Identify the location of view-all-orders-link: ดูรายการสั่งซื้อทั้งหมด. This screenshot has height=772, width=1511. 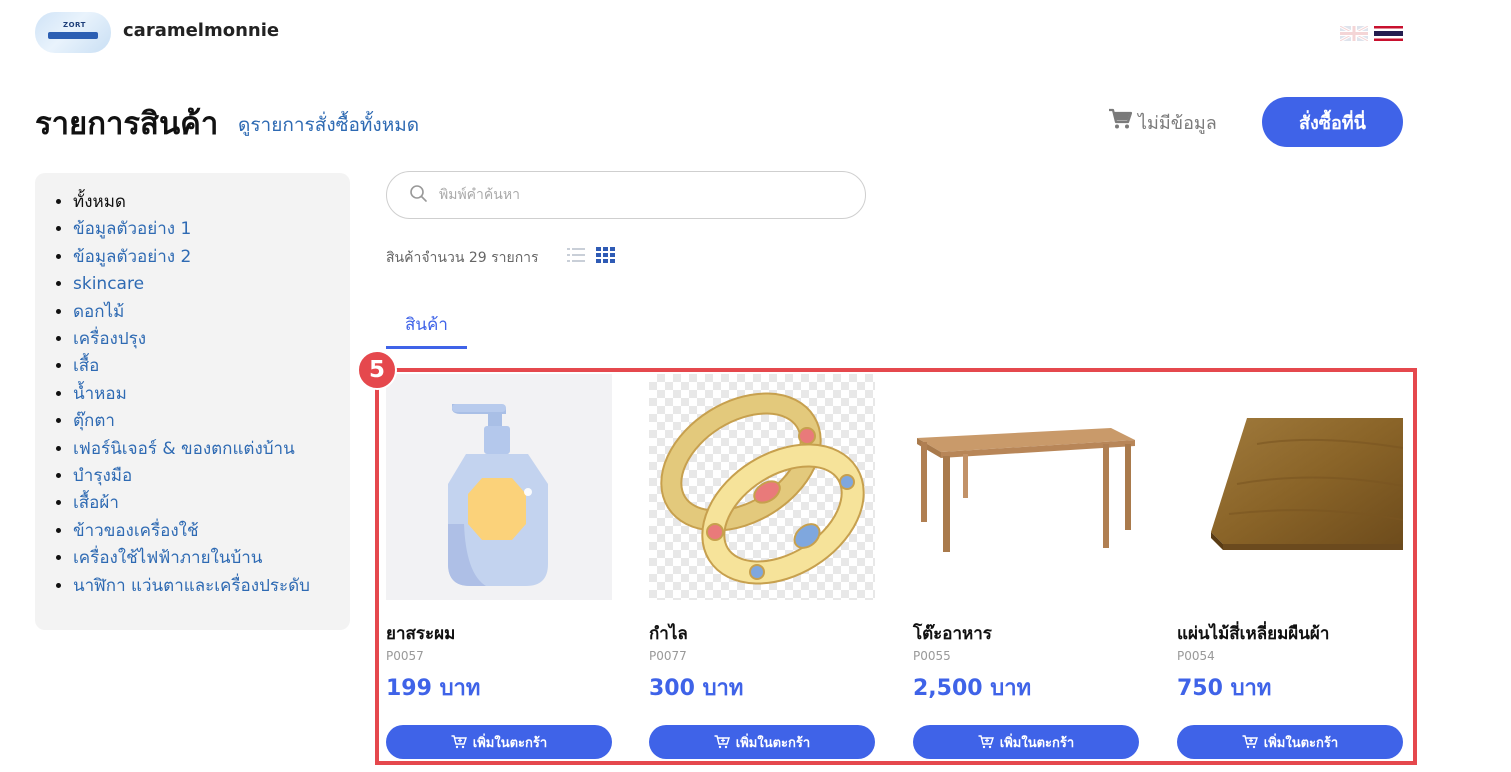
(328, 125).